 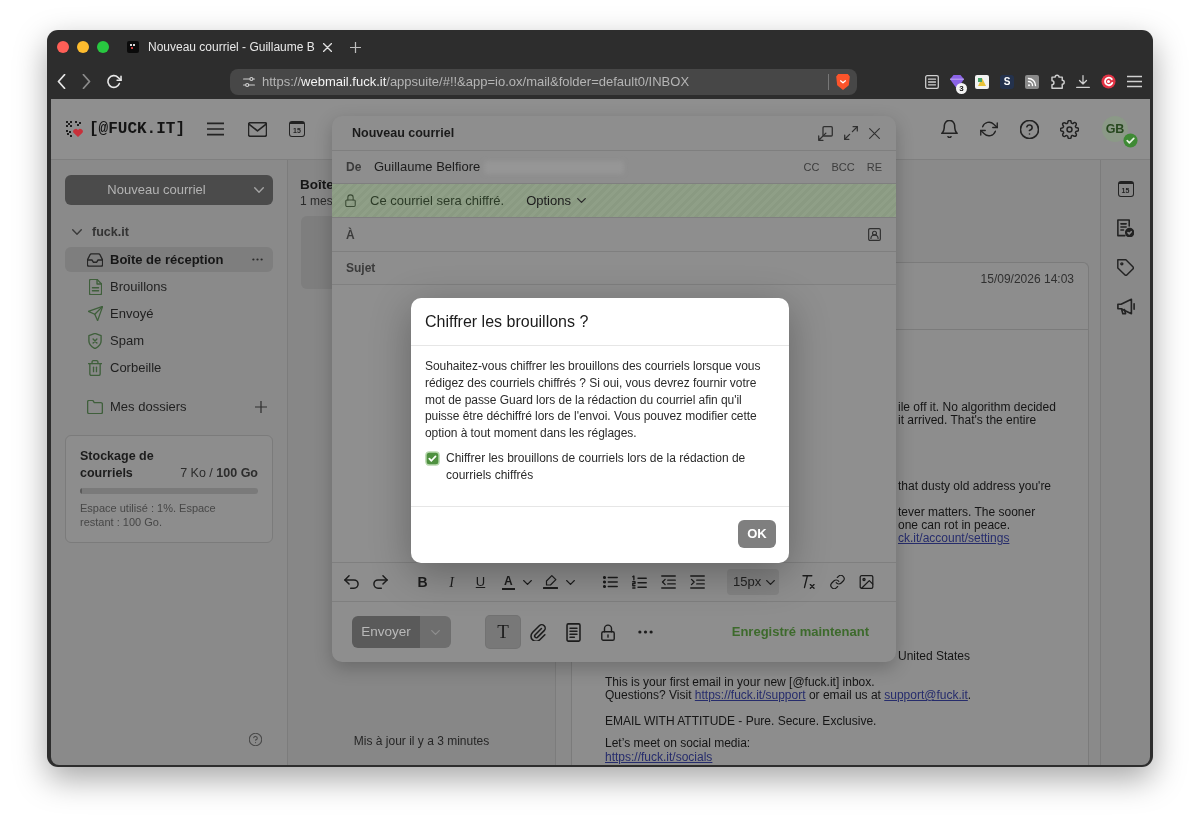 What do you see at coordinates (503, 632) in the screenshot?
I see `text-mode-button: T` at bounding box center [503, 632].